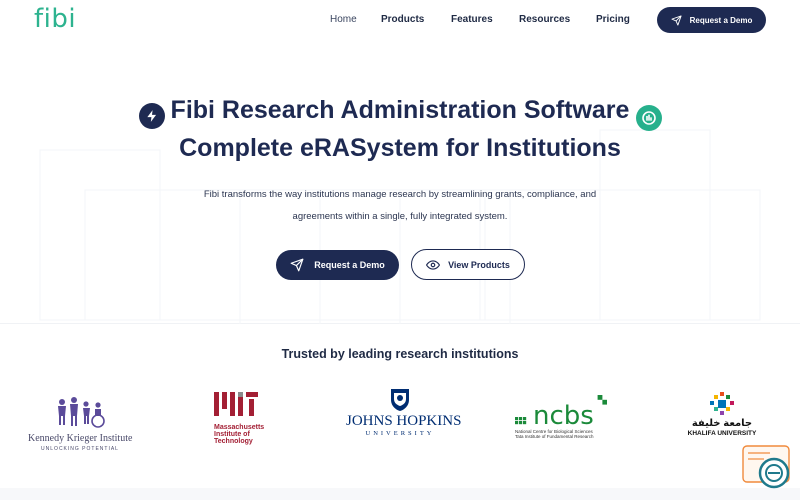 Image resolution: width=800 pixels, height=500 pixels. What do you see at coordinates (433, 264) in the screenshot?
I see `eye-icon` at bounding box center [433, 264].